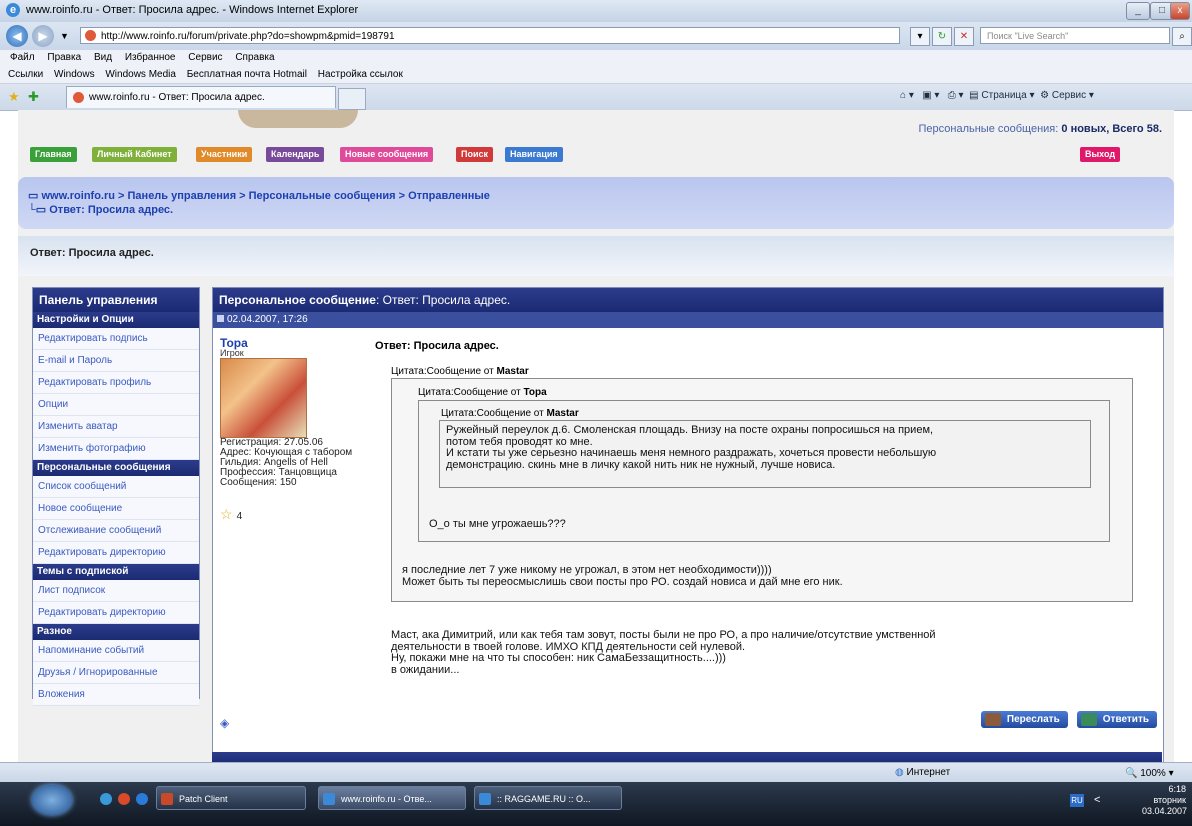 The image size is (1192, 826). I want to click on print-icon: ⎙ ▾, so click(956, 95).